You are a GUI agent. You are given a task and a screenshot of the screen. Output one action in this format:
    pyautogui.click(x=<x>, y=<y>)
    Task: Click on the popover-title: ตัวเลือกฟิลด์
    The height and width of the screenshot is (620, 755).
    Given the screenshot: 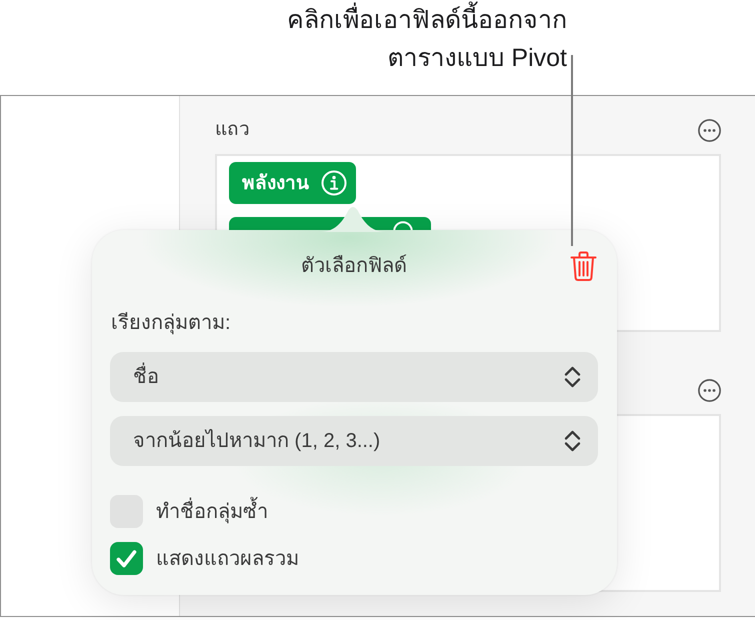 What is the action you would take?
    pyautogui.click(x=354, y=266)
    